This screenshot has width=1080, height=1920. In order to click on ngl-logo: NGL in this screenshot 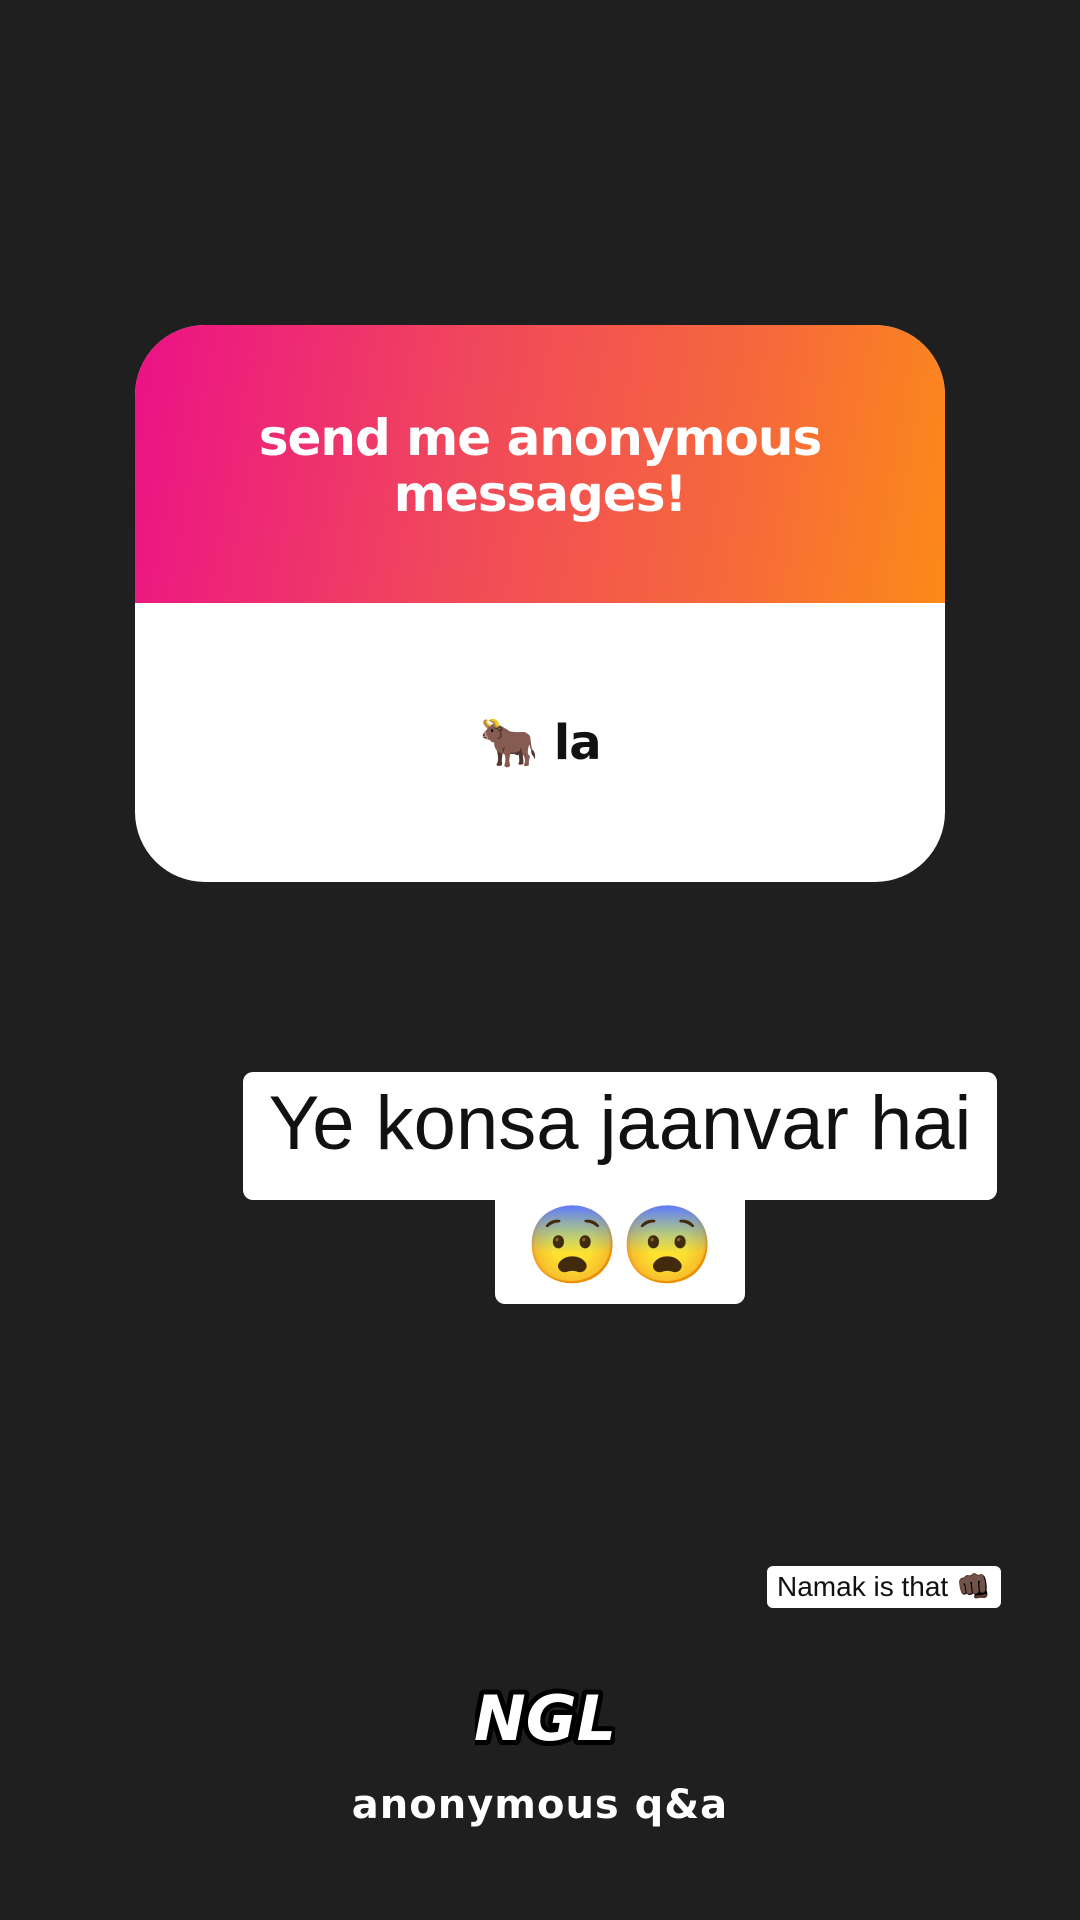, I will do `click(545, 1720)`.